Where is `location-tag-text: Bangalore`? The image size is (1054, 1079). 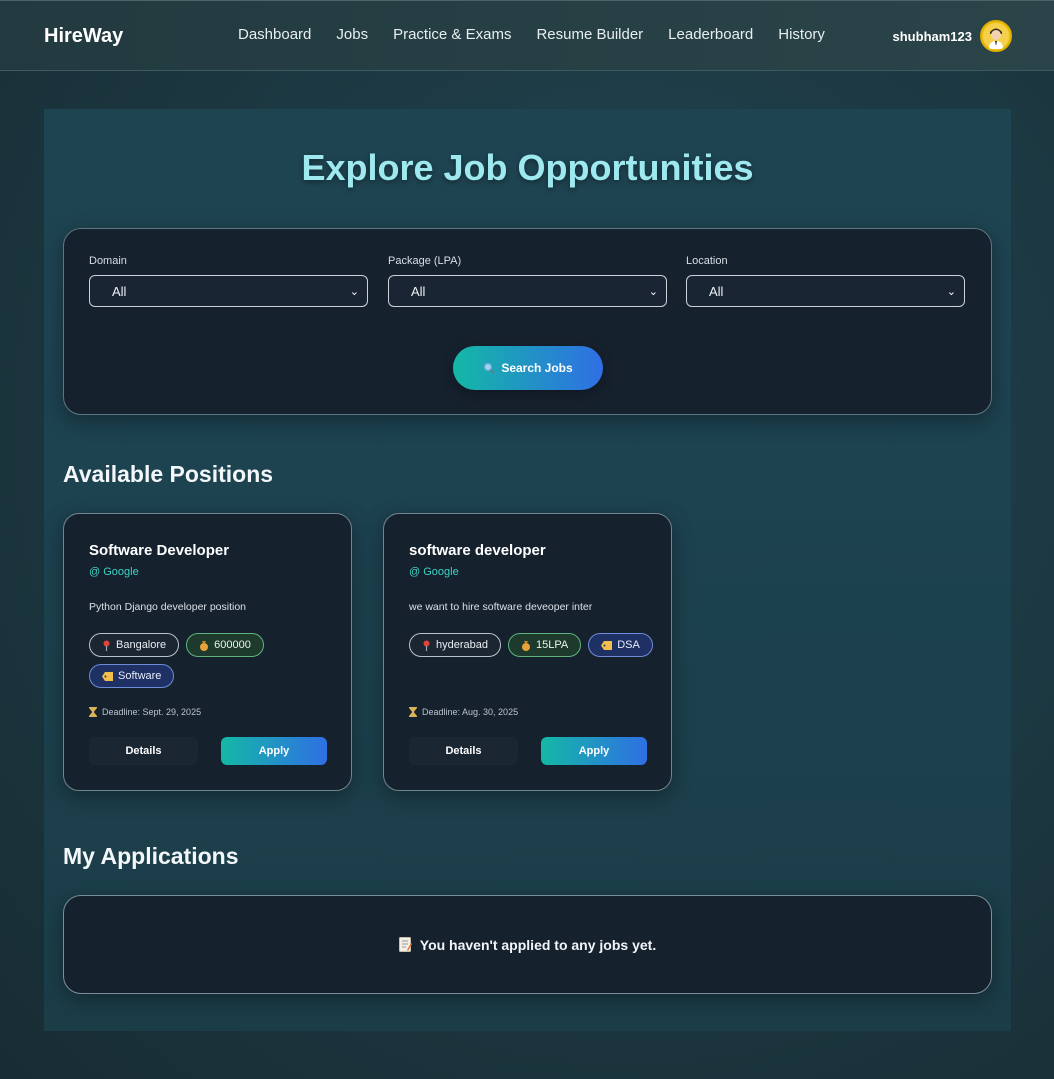 location-tag-text: Bangalore is located at coordinates (141, 645).